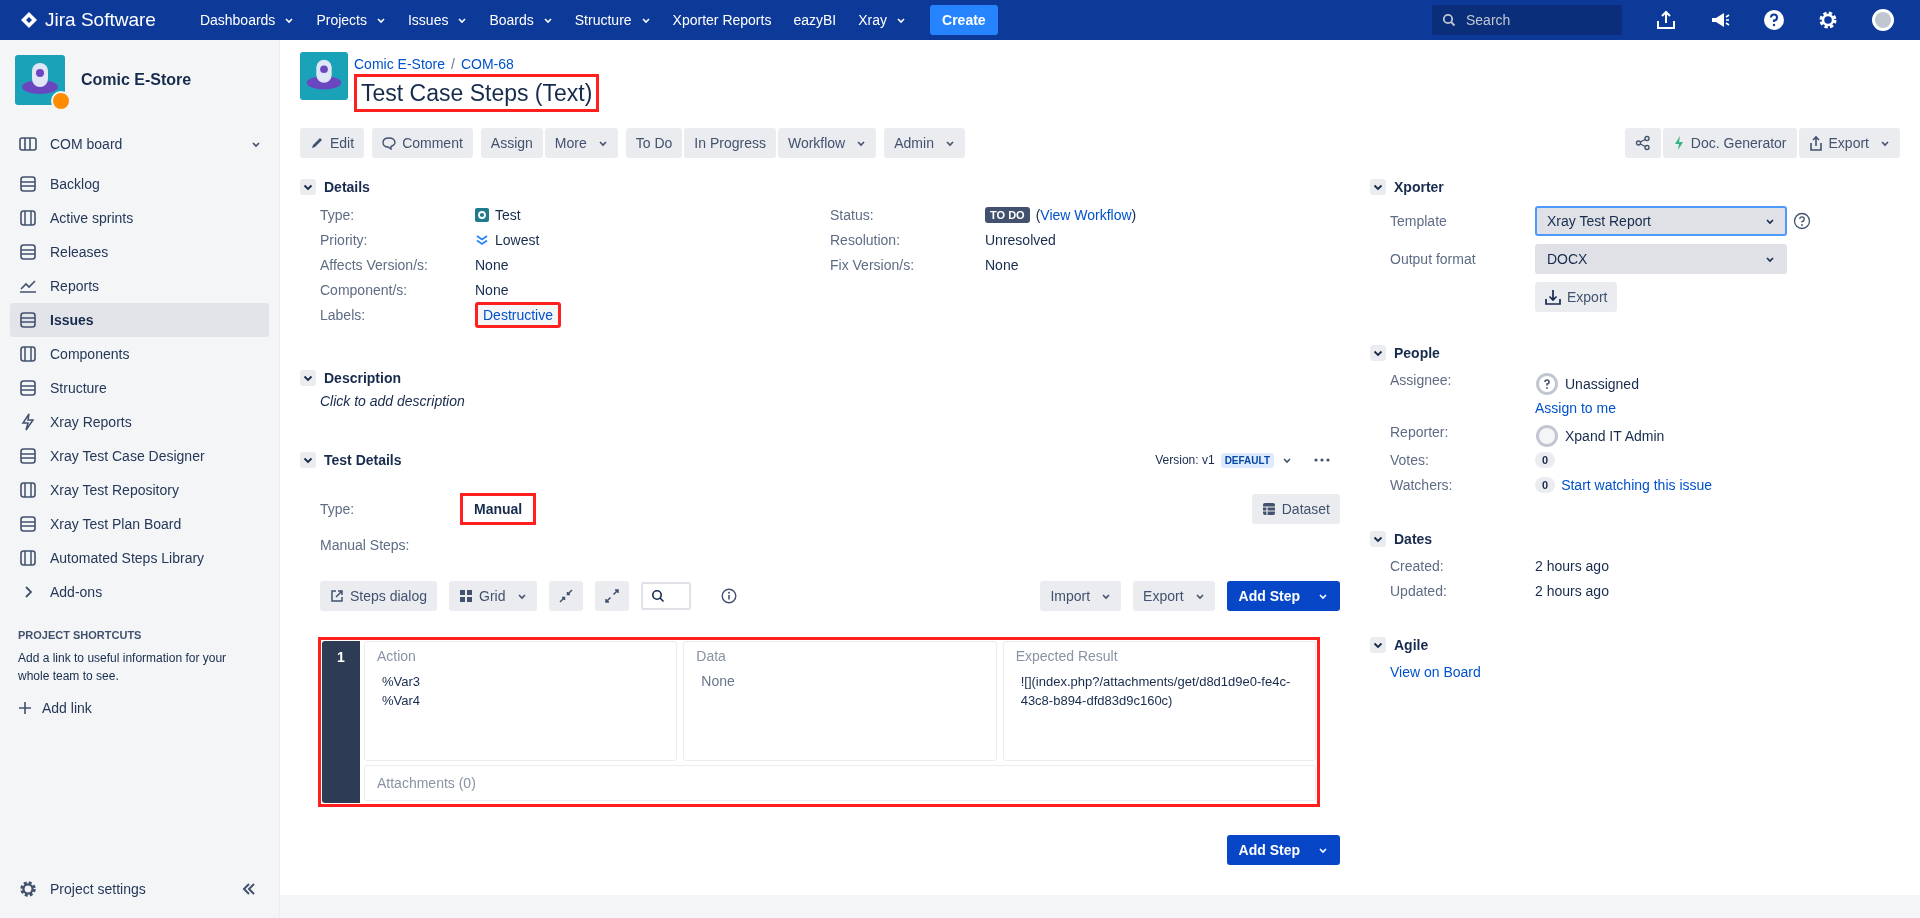  What do you see at coordinates (1710, 408) in the screenshot?
I see `assign-to-me-link: Assign to me` at bounding box center [1710, 408].